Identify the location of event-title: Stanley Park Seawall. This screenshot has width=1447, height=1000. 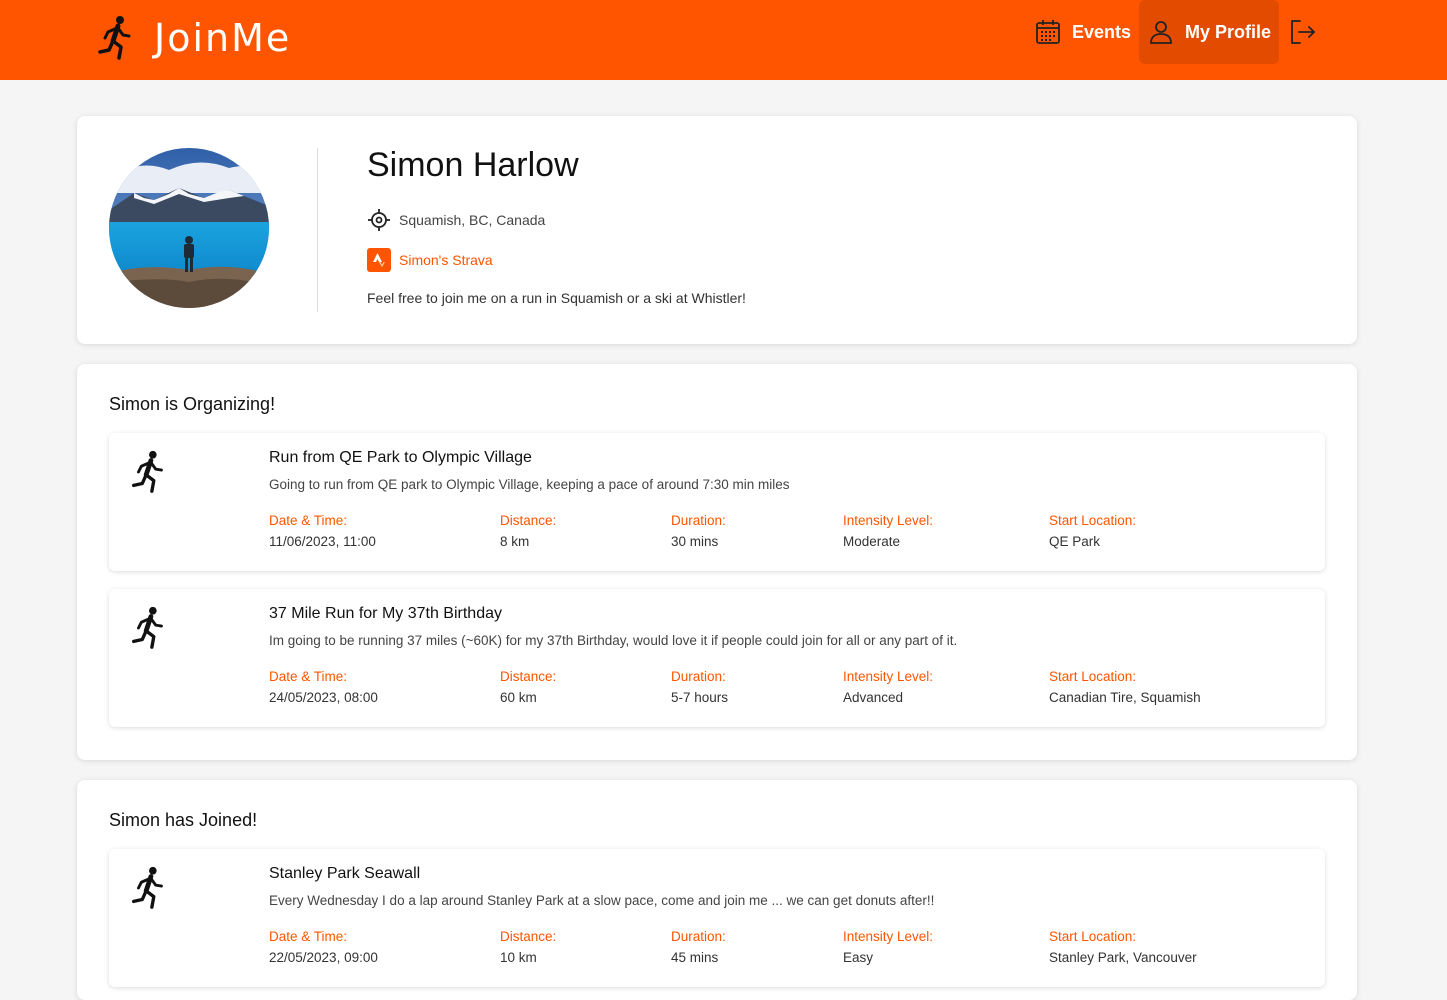
(344, 874).